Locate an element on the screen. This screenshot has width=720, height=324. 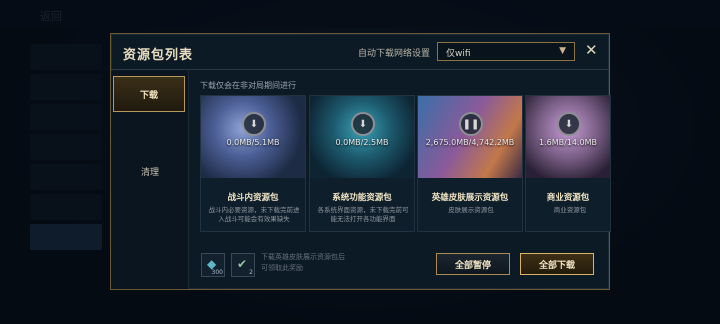
auto-download-label: 自动下载网络设置 is located at coordinates (394, 54).